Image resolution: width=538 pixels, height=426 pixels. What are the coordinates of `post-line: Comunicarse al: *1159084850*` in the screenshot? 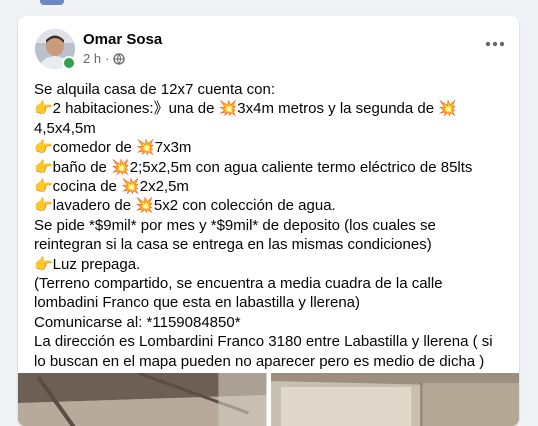 It's located at (137, 322).